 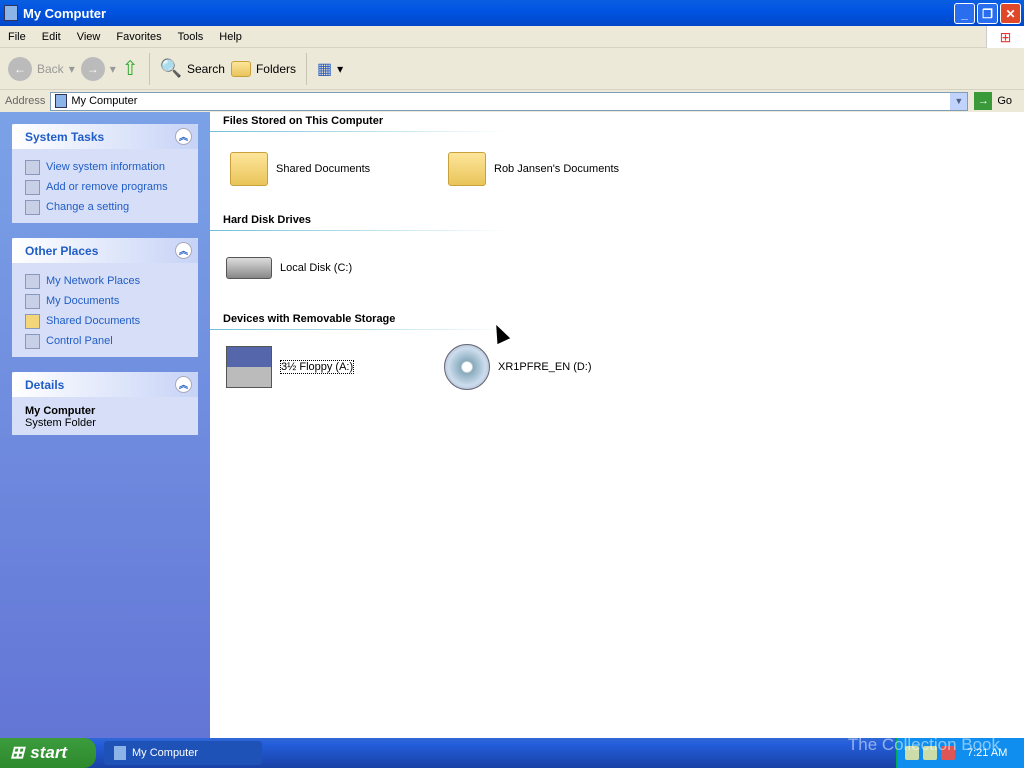 What do you see at coordinates (105, 341) in the screenshot?
I see `control-panel-link: Control Panel` at bounding box center [105, 341].